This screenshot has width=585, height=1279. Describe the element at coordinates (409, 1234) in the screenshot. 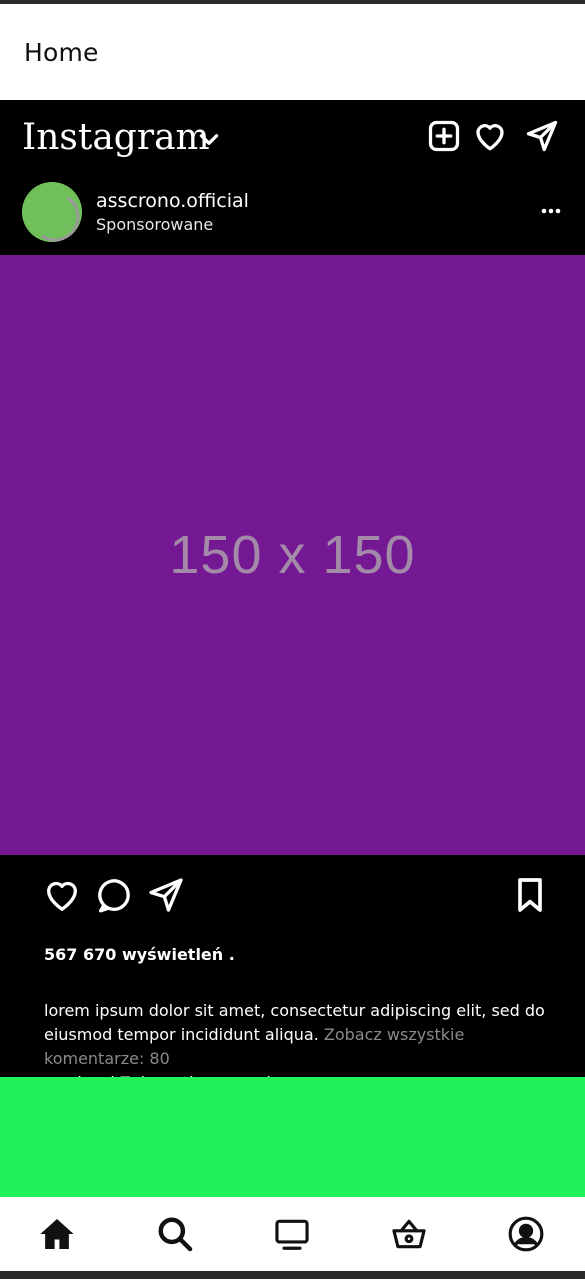

I see `basket-icon` at that location.